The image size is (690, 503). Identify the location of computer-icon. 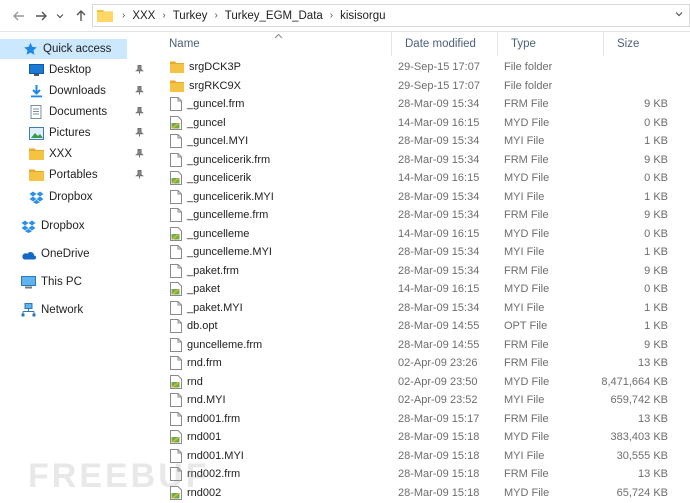
(28, 282).